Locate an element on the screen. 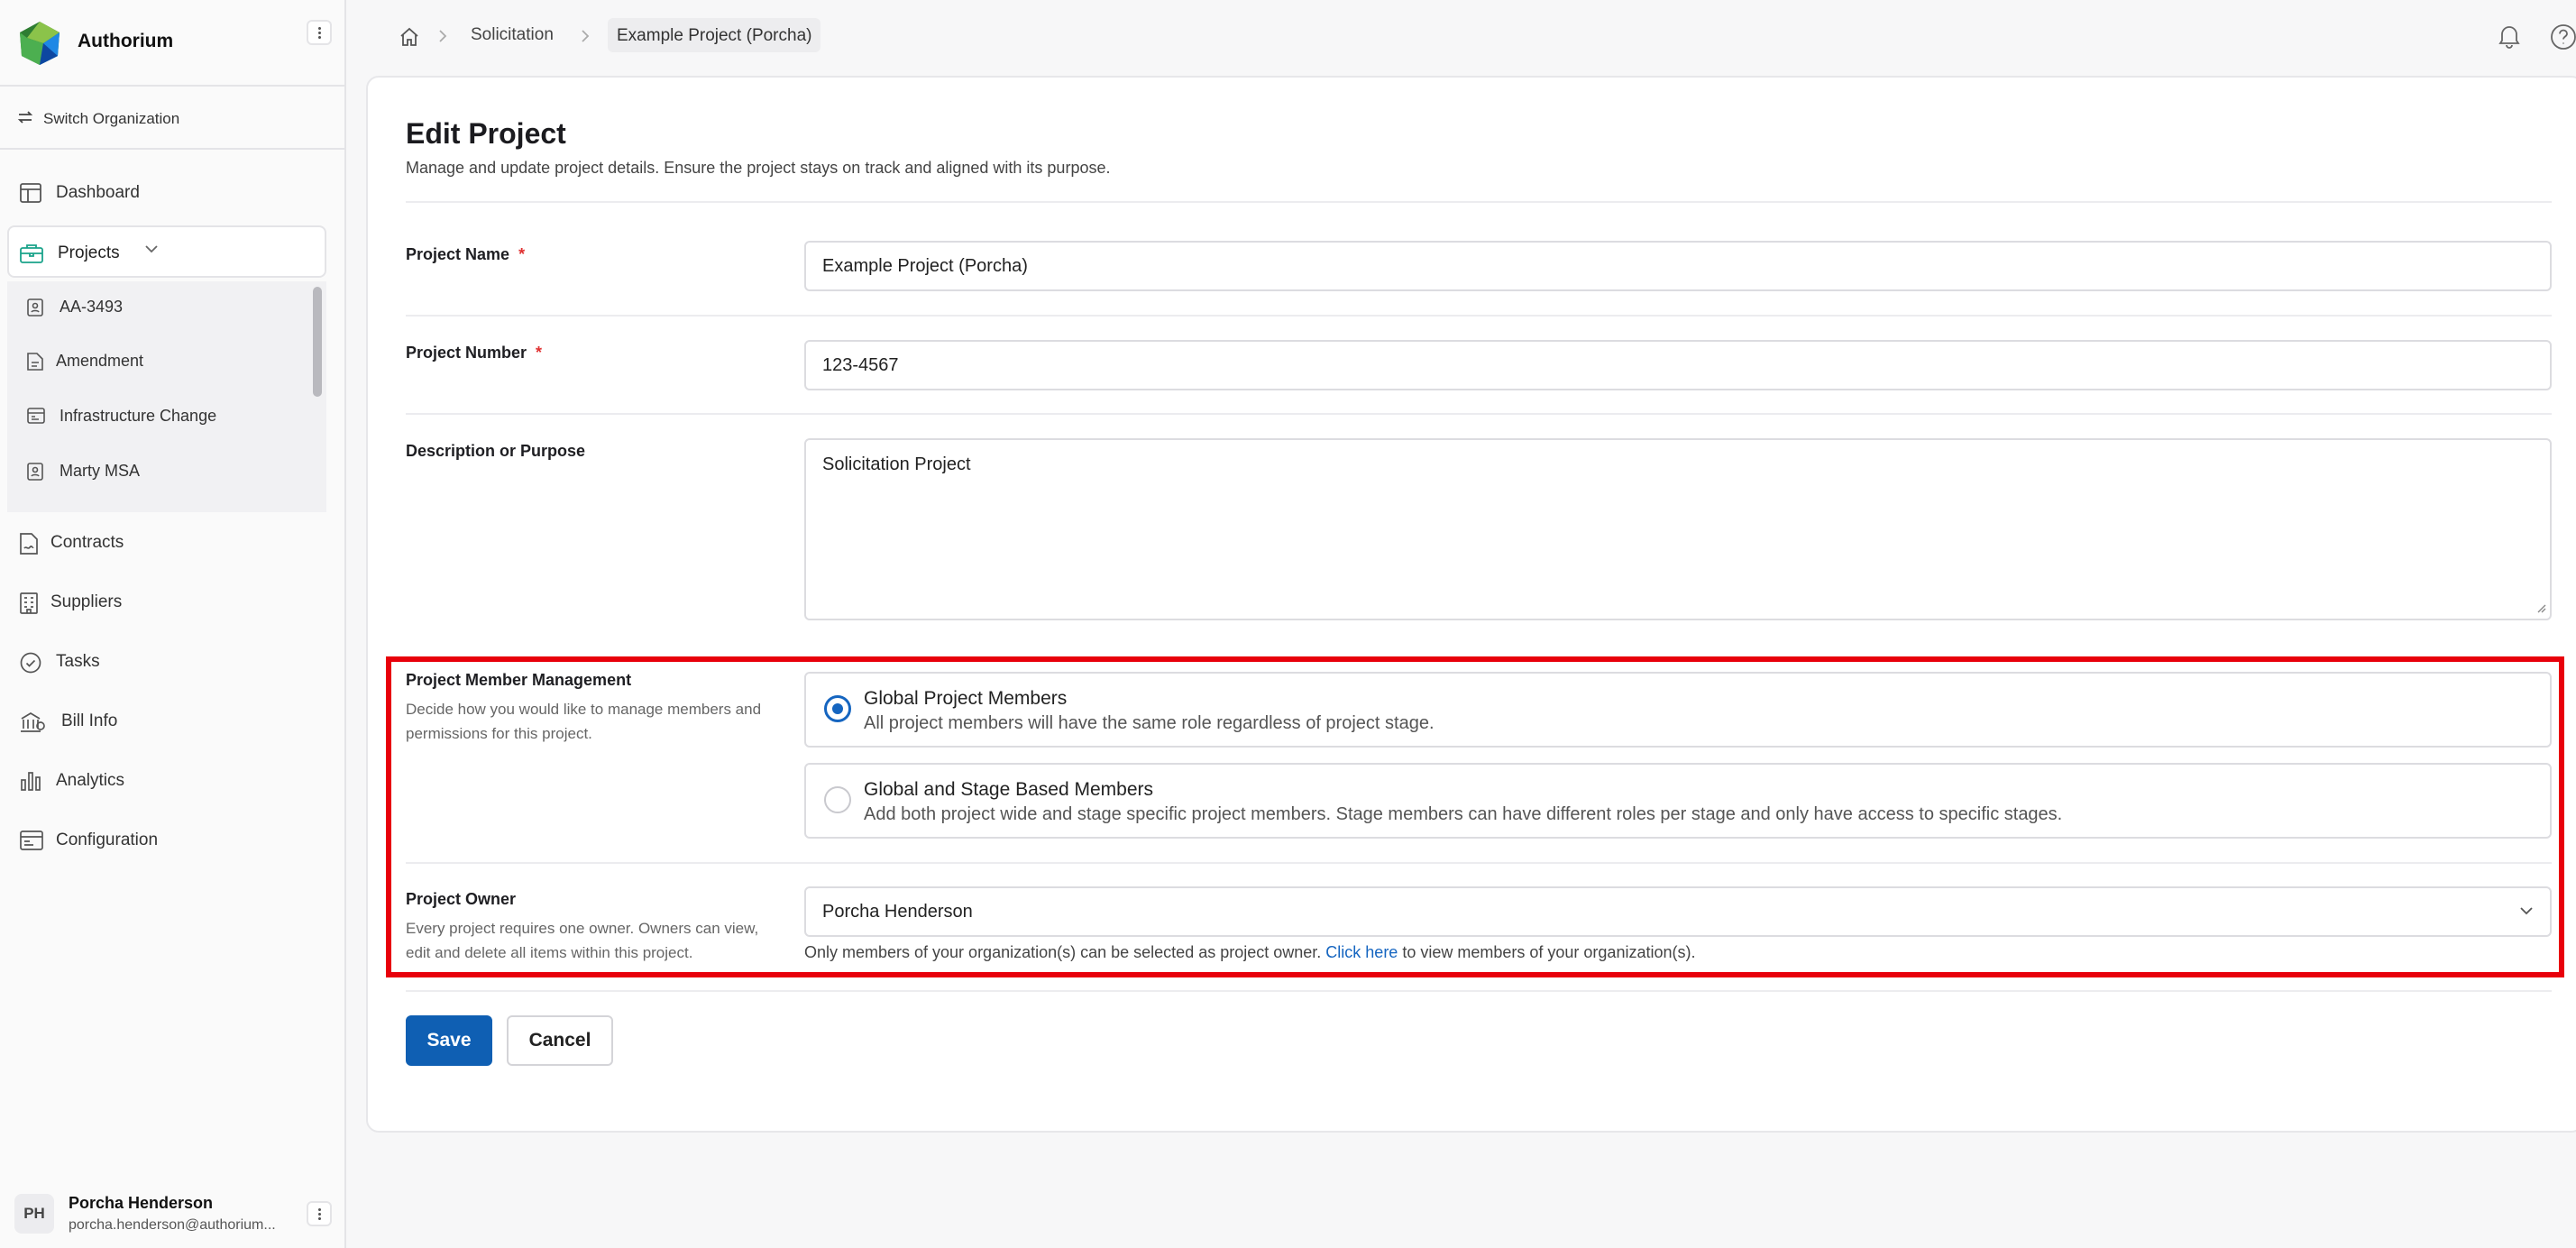  sidebar-subitem-marty-msa: Marty MSA is located at coordinates (164, 471).